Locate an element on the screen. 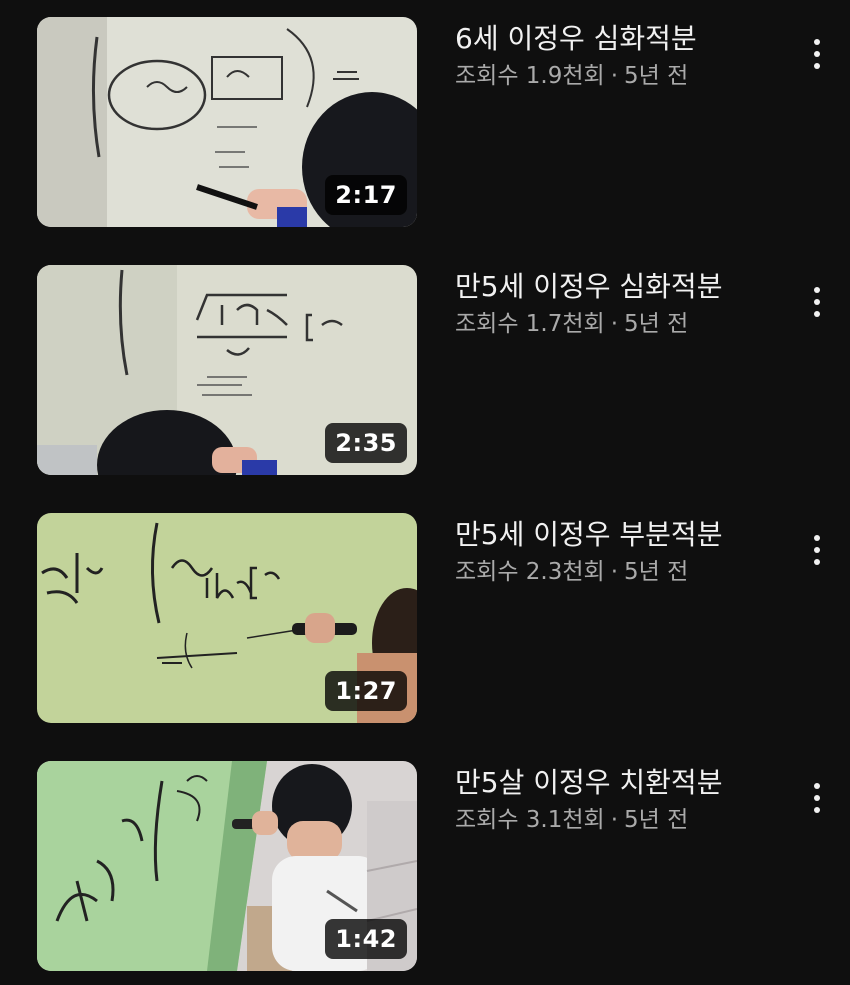 The width and height of the screenshot is (850, 985). video-info: 만5세 이정우 심화적분 조회수 1.7천회 · 5년 전 is located at coordinates (625, 303).